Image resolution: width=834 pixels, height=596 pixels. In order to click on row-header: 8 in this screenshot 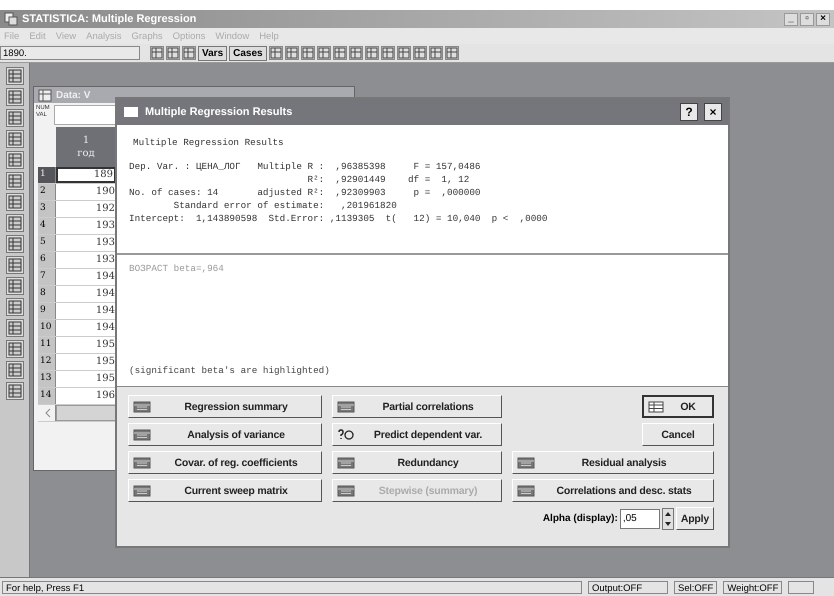, I will do `click(47, 294)`.